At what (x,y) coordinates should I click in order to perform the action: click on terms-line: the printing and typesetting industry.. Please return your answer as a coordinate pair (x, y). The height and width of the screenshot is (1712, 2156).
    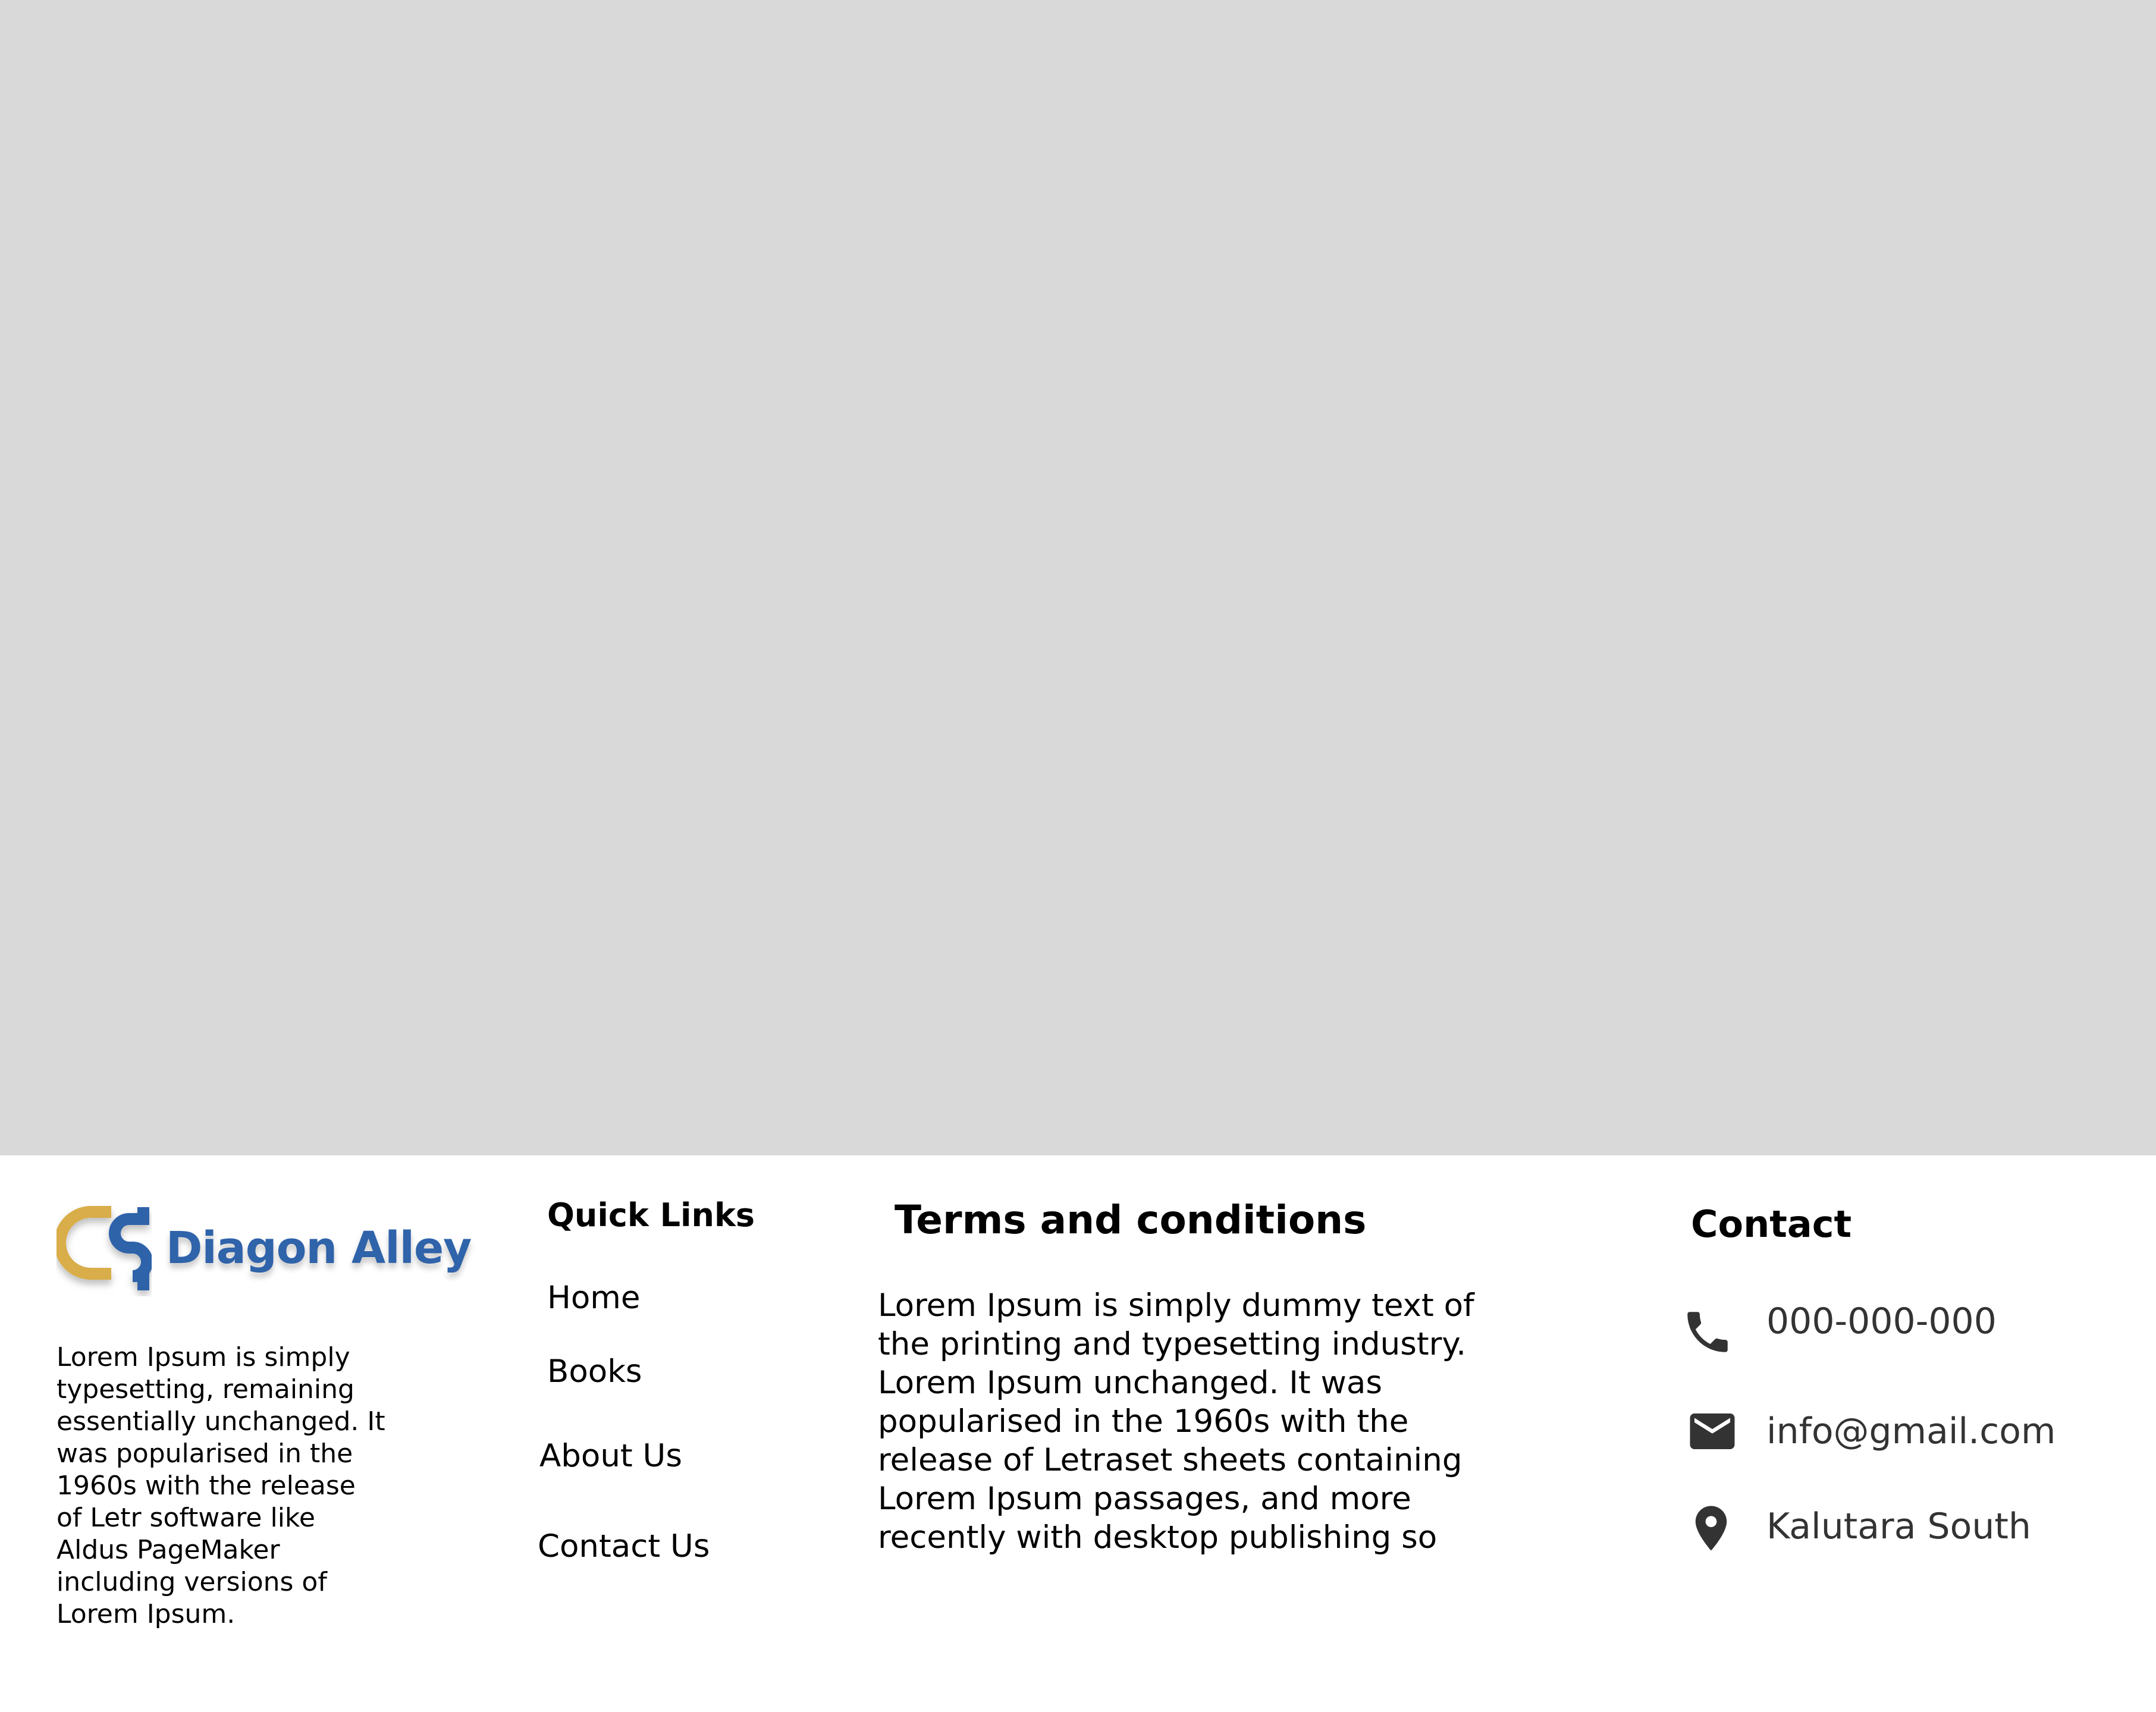
    Looking at the image, I should click on (1172, 1344).